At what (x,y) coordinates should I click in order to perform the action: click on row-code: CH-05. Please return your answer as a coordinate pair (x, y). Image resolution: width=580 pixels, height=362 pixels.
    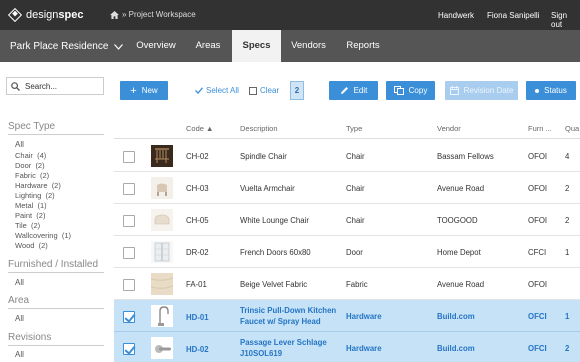
    Looking at the image, I should click on (197, 220).